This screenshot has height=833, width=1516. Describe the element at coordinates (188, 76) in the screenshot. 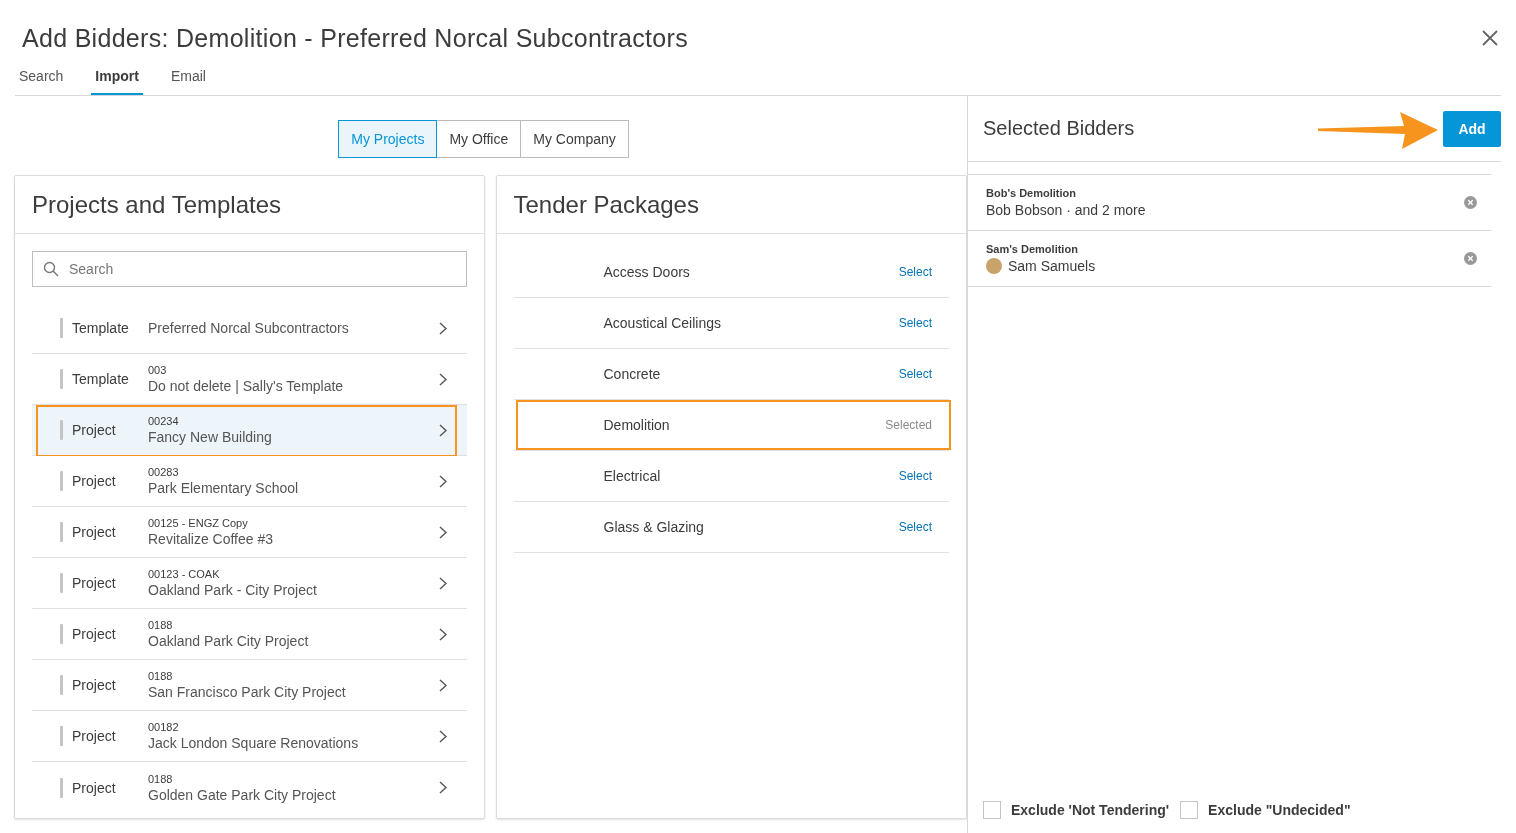

I see `tab: Email` at that location.